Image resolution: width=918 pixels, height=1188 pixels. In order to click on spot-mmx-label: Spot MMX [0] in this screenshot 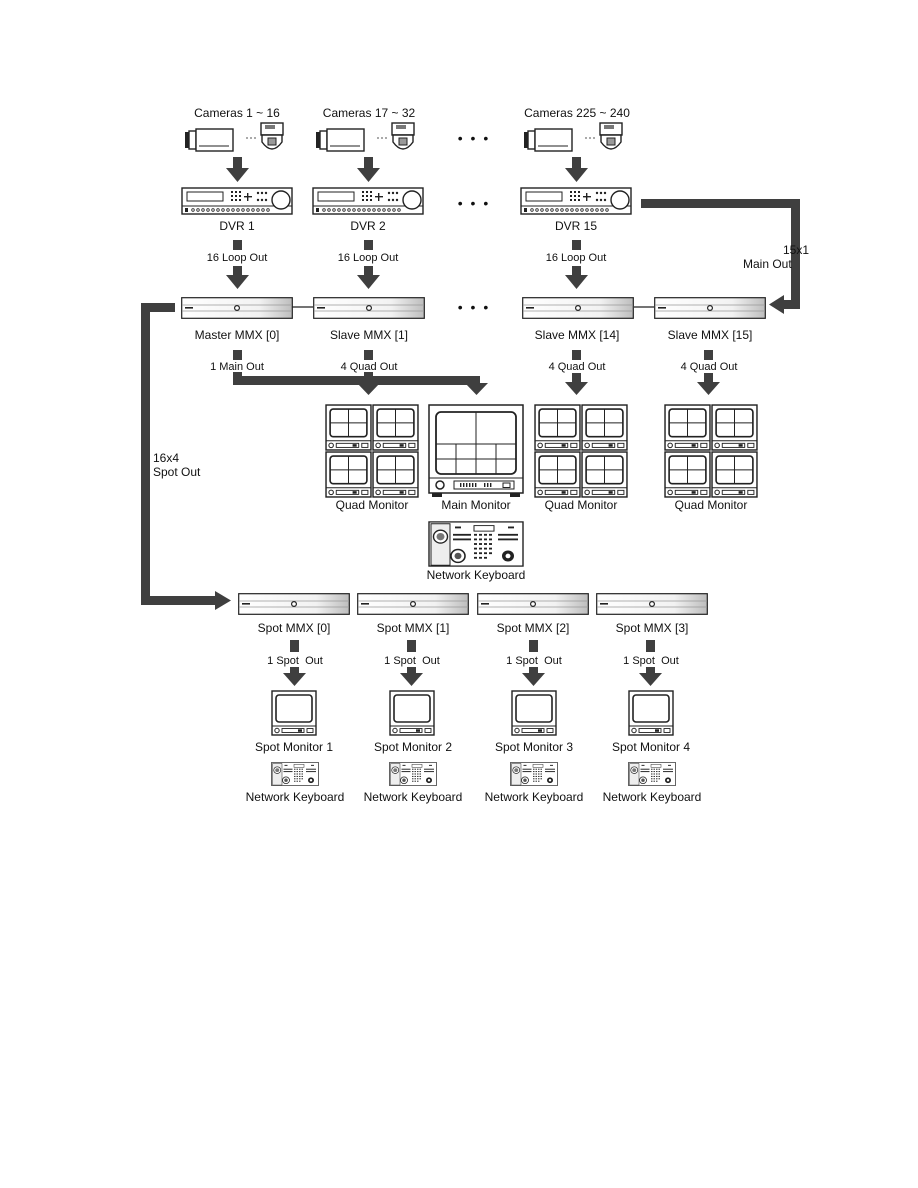, I will do `click(294, 628)`.